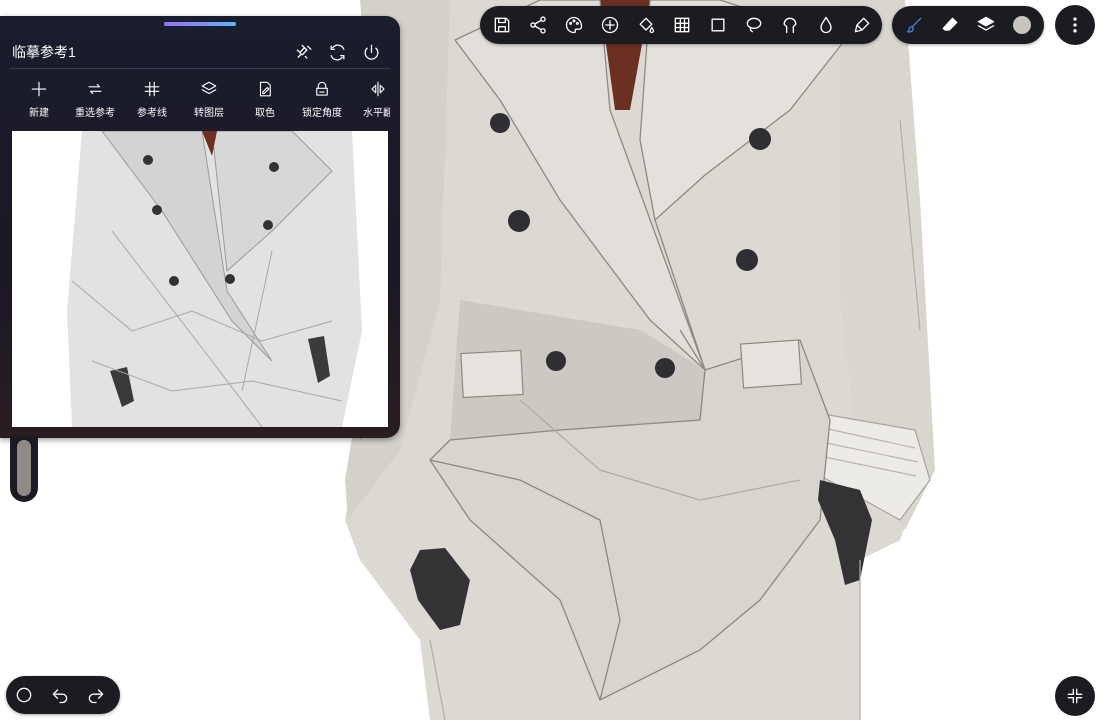 The height and width of the screenshot is (720, 1100). I want to click on color-swatch-icon, so click(1022, 25).